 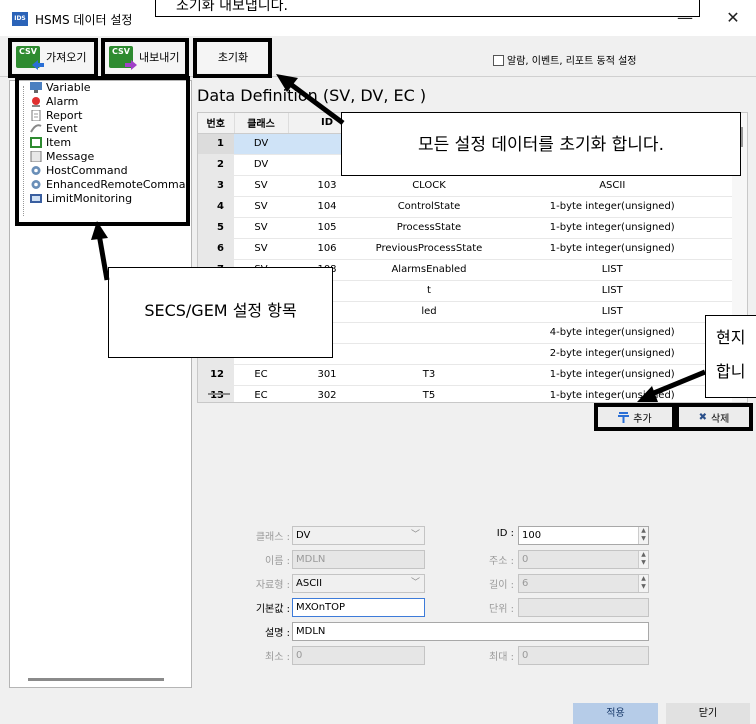 I want to click on dynamic-settings-checkbox: 알람, 이벤트, 리포트 동적 설정, so click(x=564, y=59).